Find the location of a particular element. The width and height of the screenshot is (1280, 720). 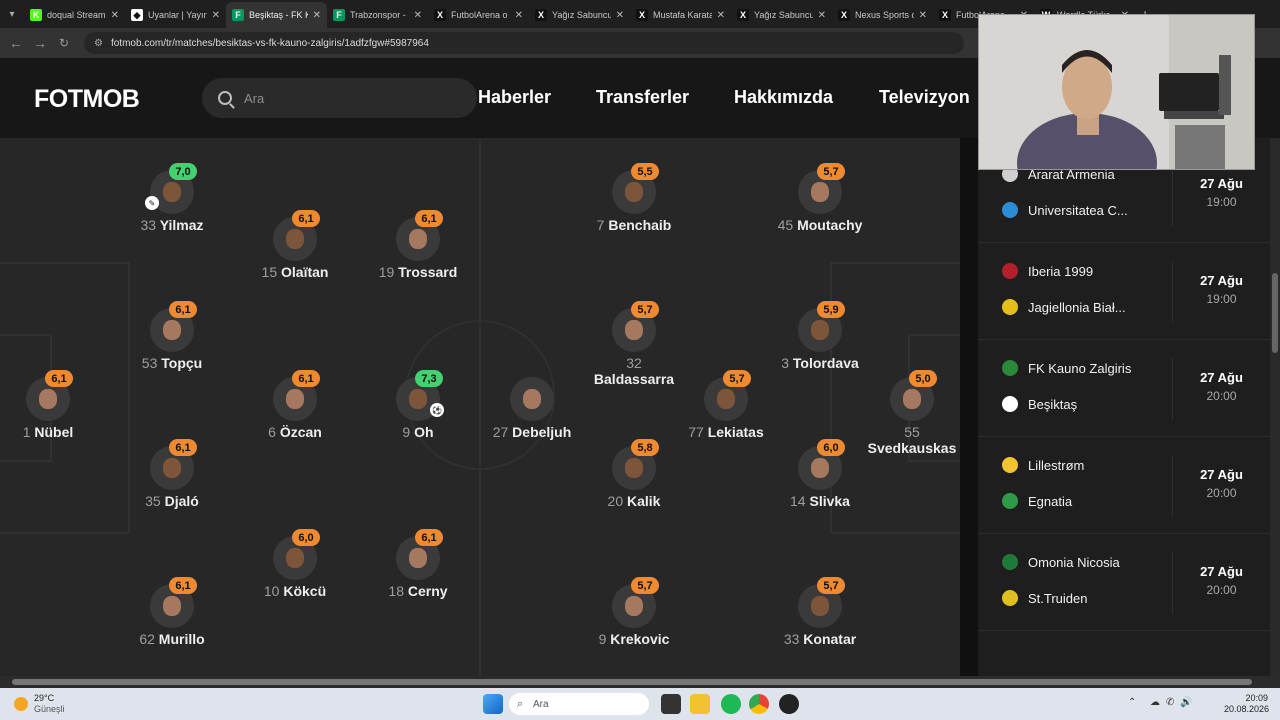

player-away: 5,5 7 Benchaib is located at coordinates (634, 198).